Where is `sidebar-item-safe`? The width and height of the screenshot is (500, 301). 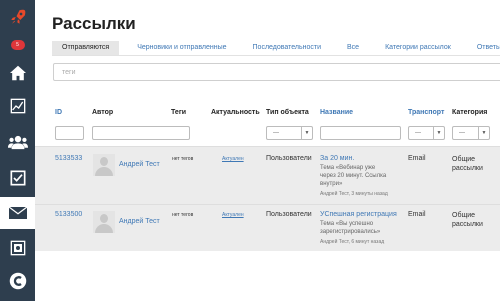
sidebar-item-safe is located at coordinates (17, 248).